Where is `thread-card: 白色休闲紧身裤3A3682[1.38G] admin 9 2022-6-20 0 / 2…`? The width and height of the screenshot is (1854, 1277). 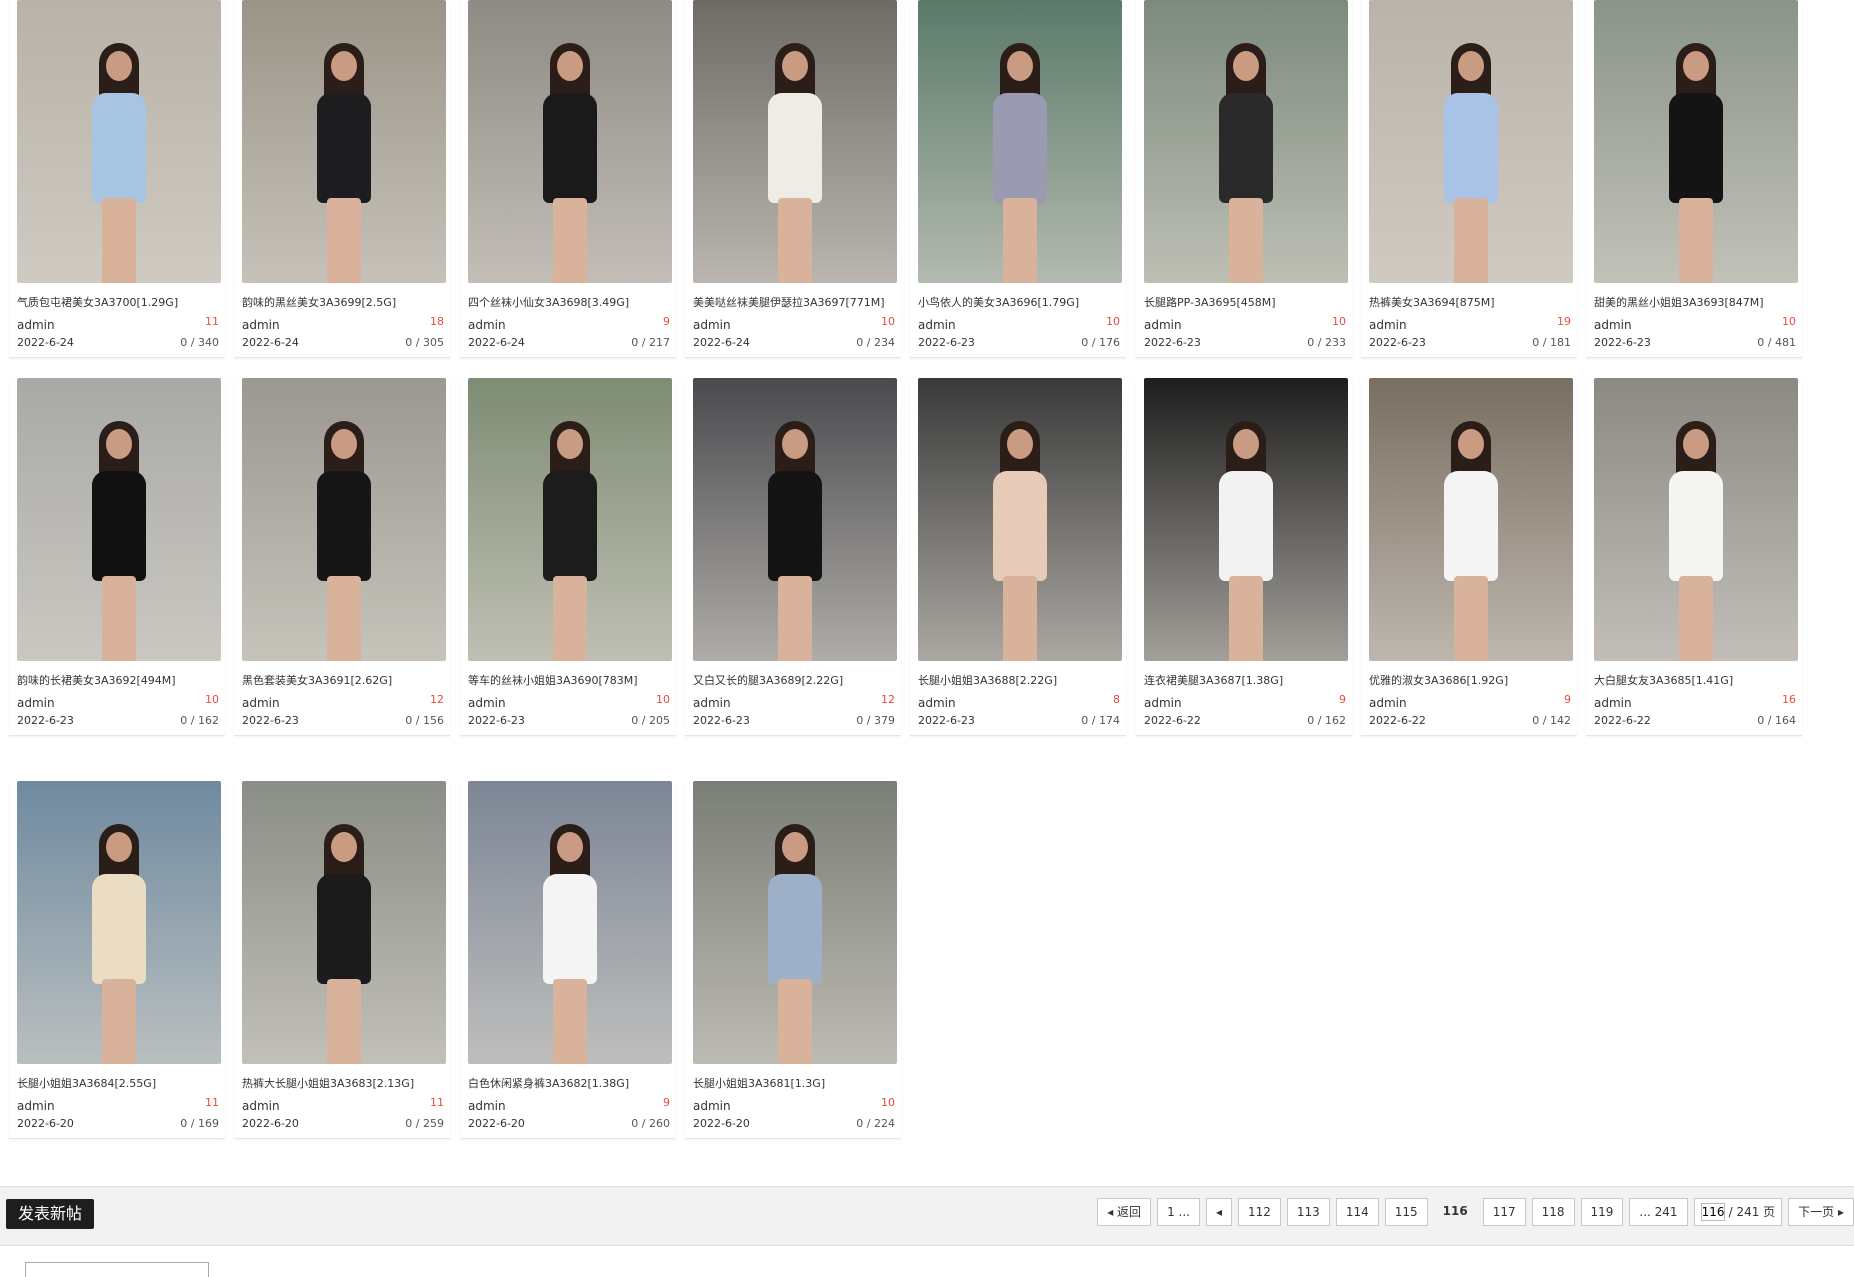 thread-card: 白色休闲紧身裤3A3682[1.38G] admin 9 2022-6-20 0 / 2… is located at coordinates (568, 960).